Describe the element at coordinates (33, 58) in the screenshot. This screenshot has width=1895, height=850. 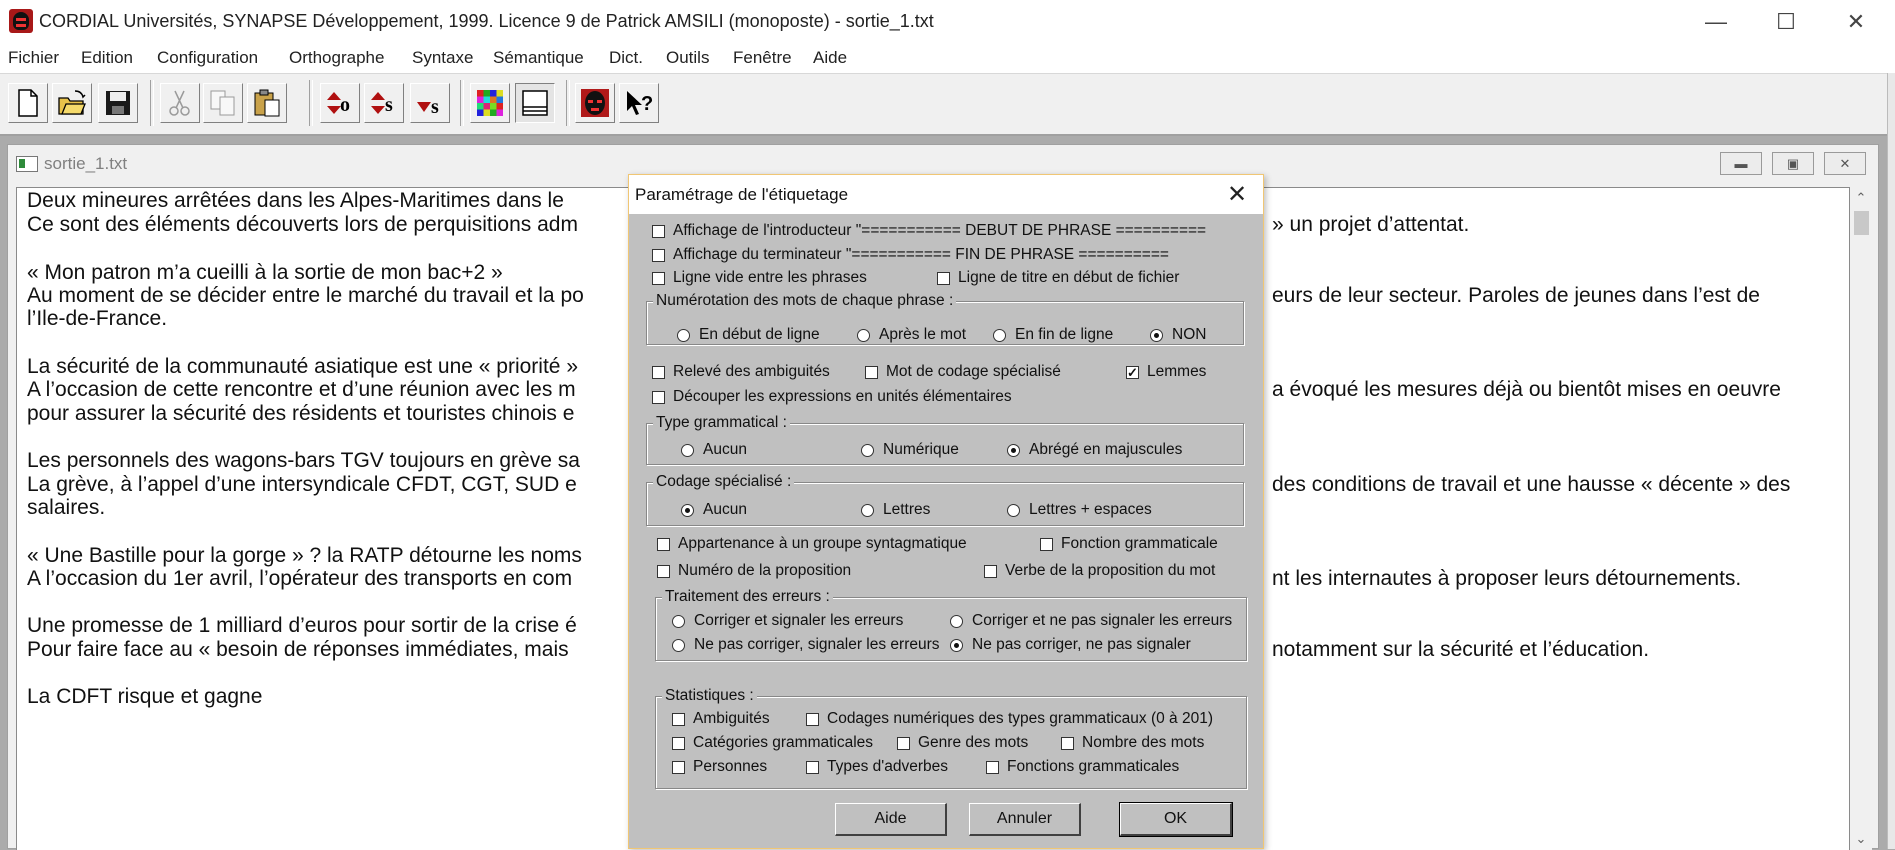
I see `menu-fichier: Fichier` at that location.